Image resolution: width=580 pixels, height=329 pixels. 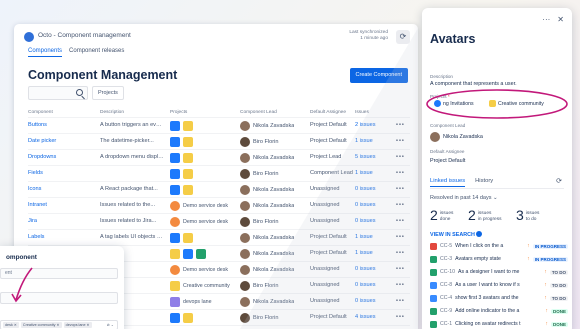 What do you see at coordinates (96, 52) in the screenshot?
I see `tab-component-releases: Component releases` at bounding box center [96, 52].